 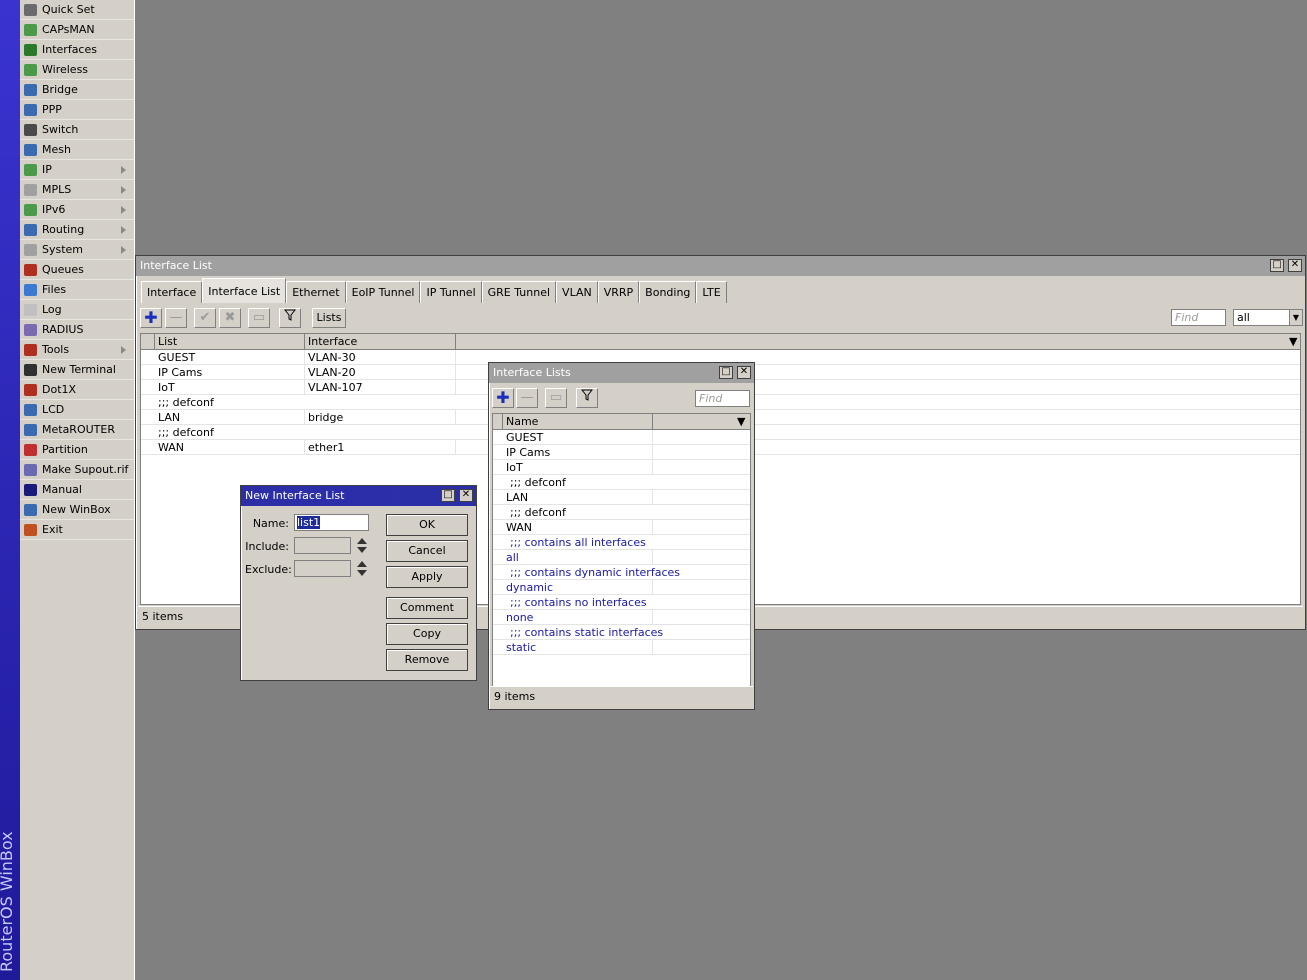 I want to click on sidebar-item-partition: Partition, so click(x=77, y=450).